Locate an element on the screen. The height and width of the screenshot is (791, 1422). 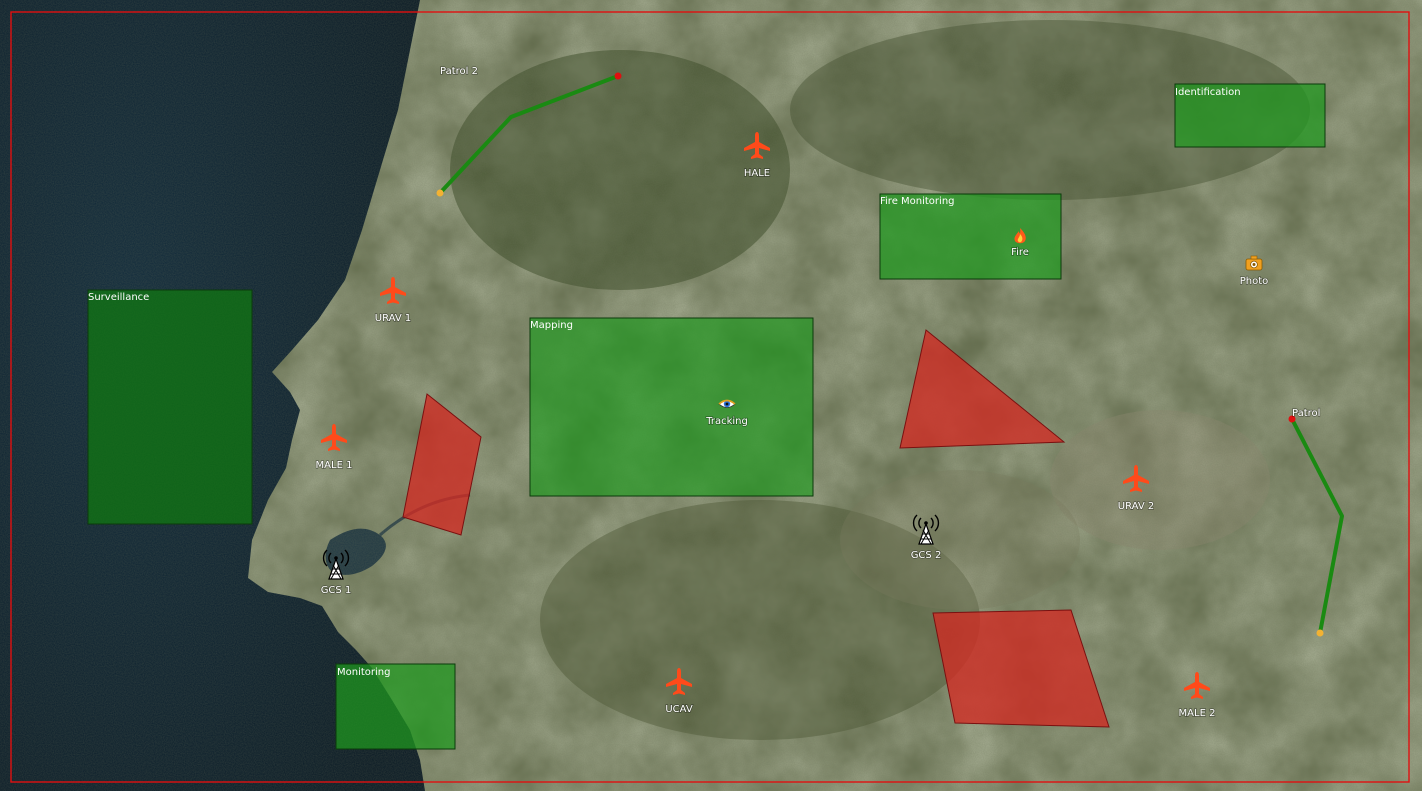
zone-mapping: Mapping is located at coordinates (671, 407).